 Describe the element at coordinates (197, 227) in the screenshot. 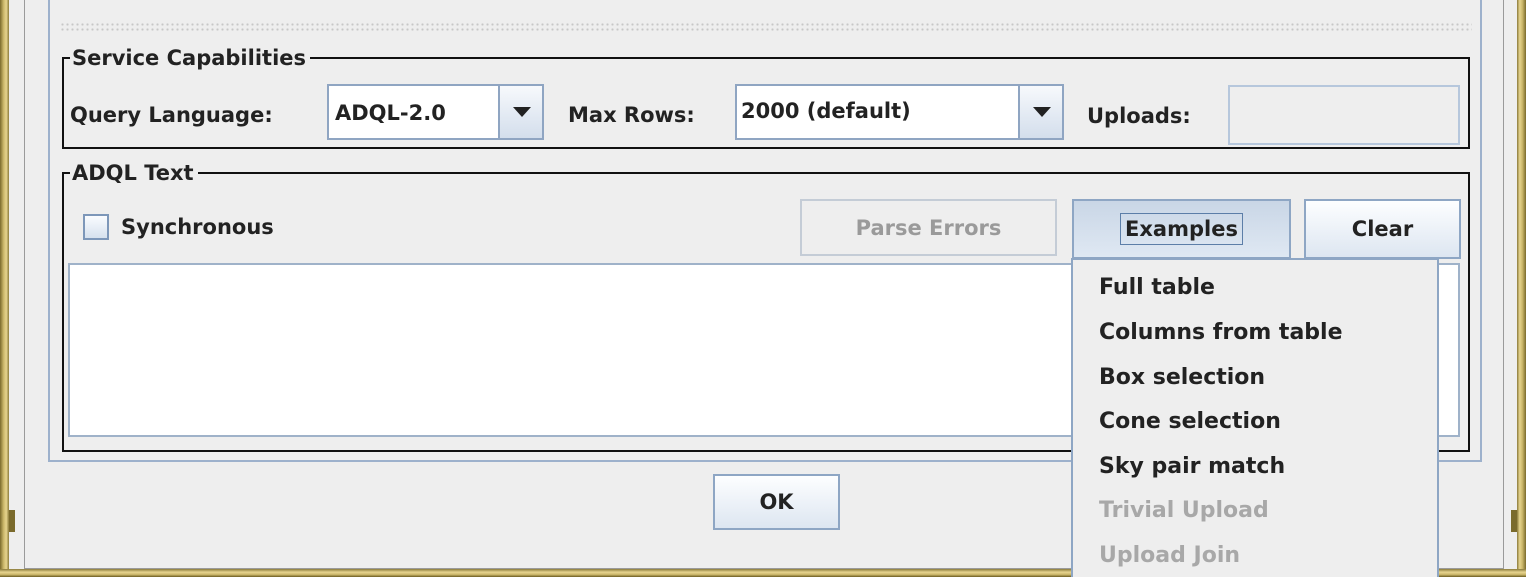

I see `synchronous-label: Synchronous` at that location.